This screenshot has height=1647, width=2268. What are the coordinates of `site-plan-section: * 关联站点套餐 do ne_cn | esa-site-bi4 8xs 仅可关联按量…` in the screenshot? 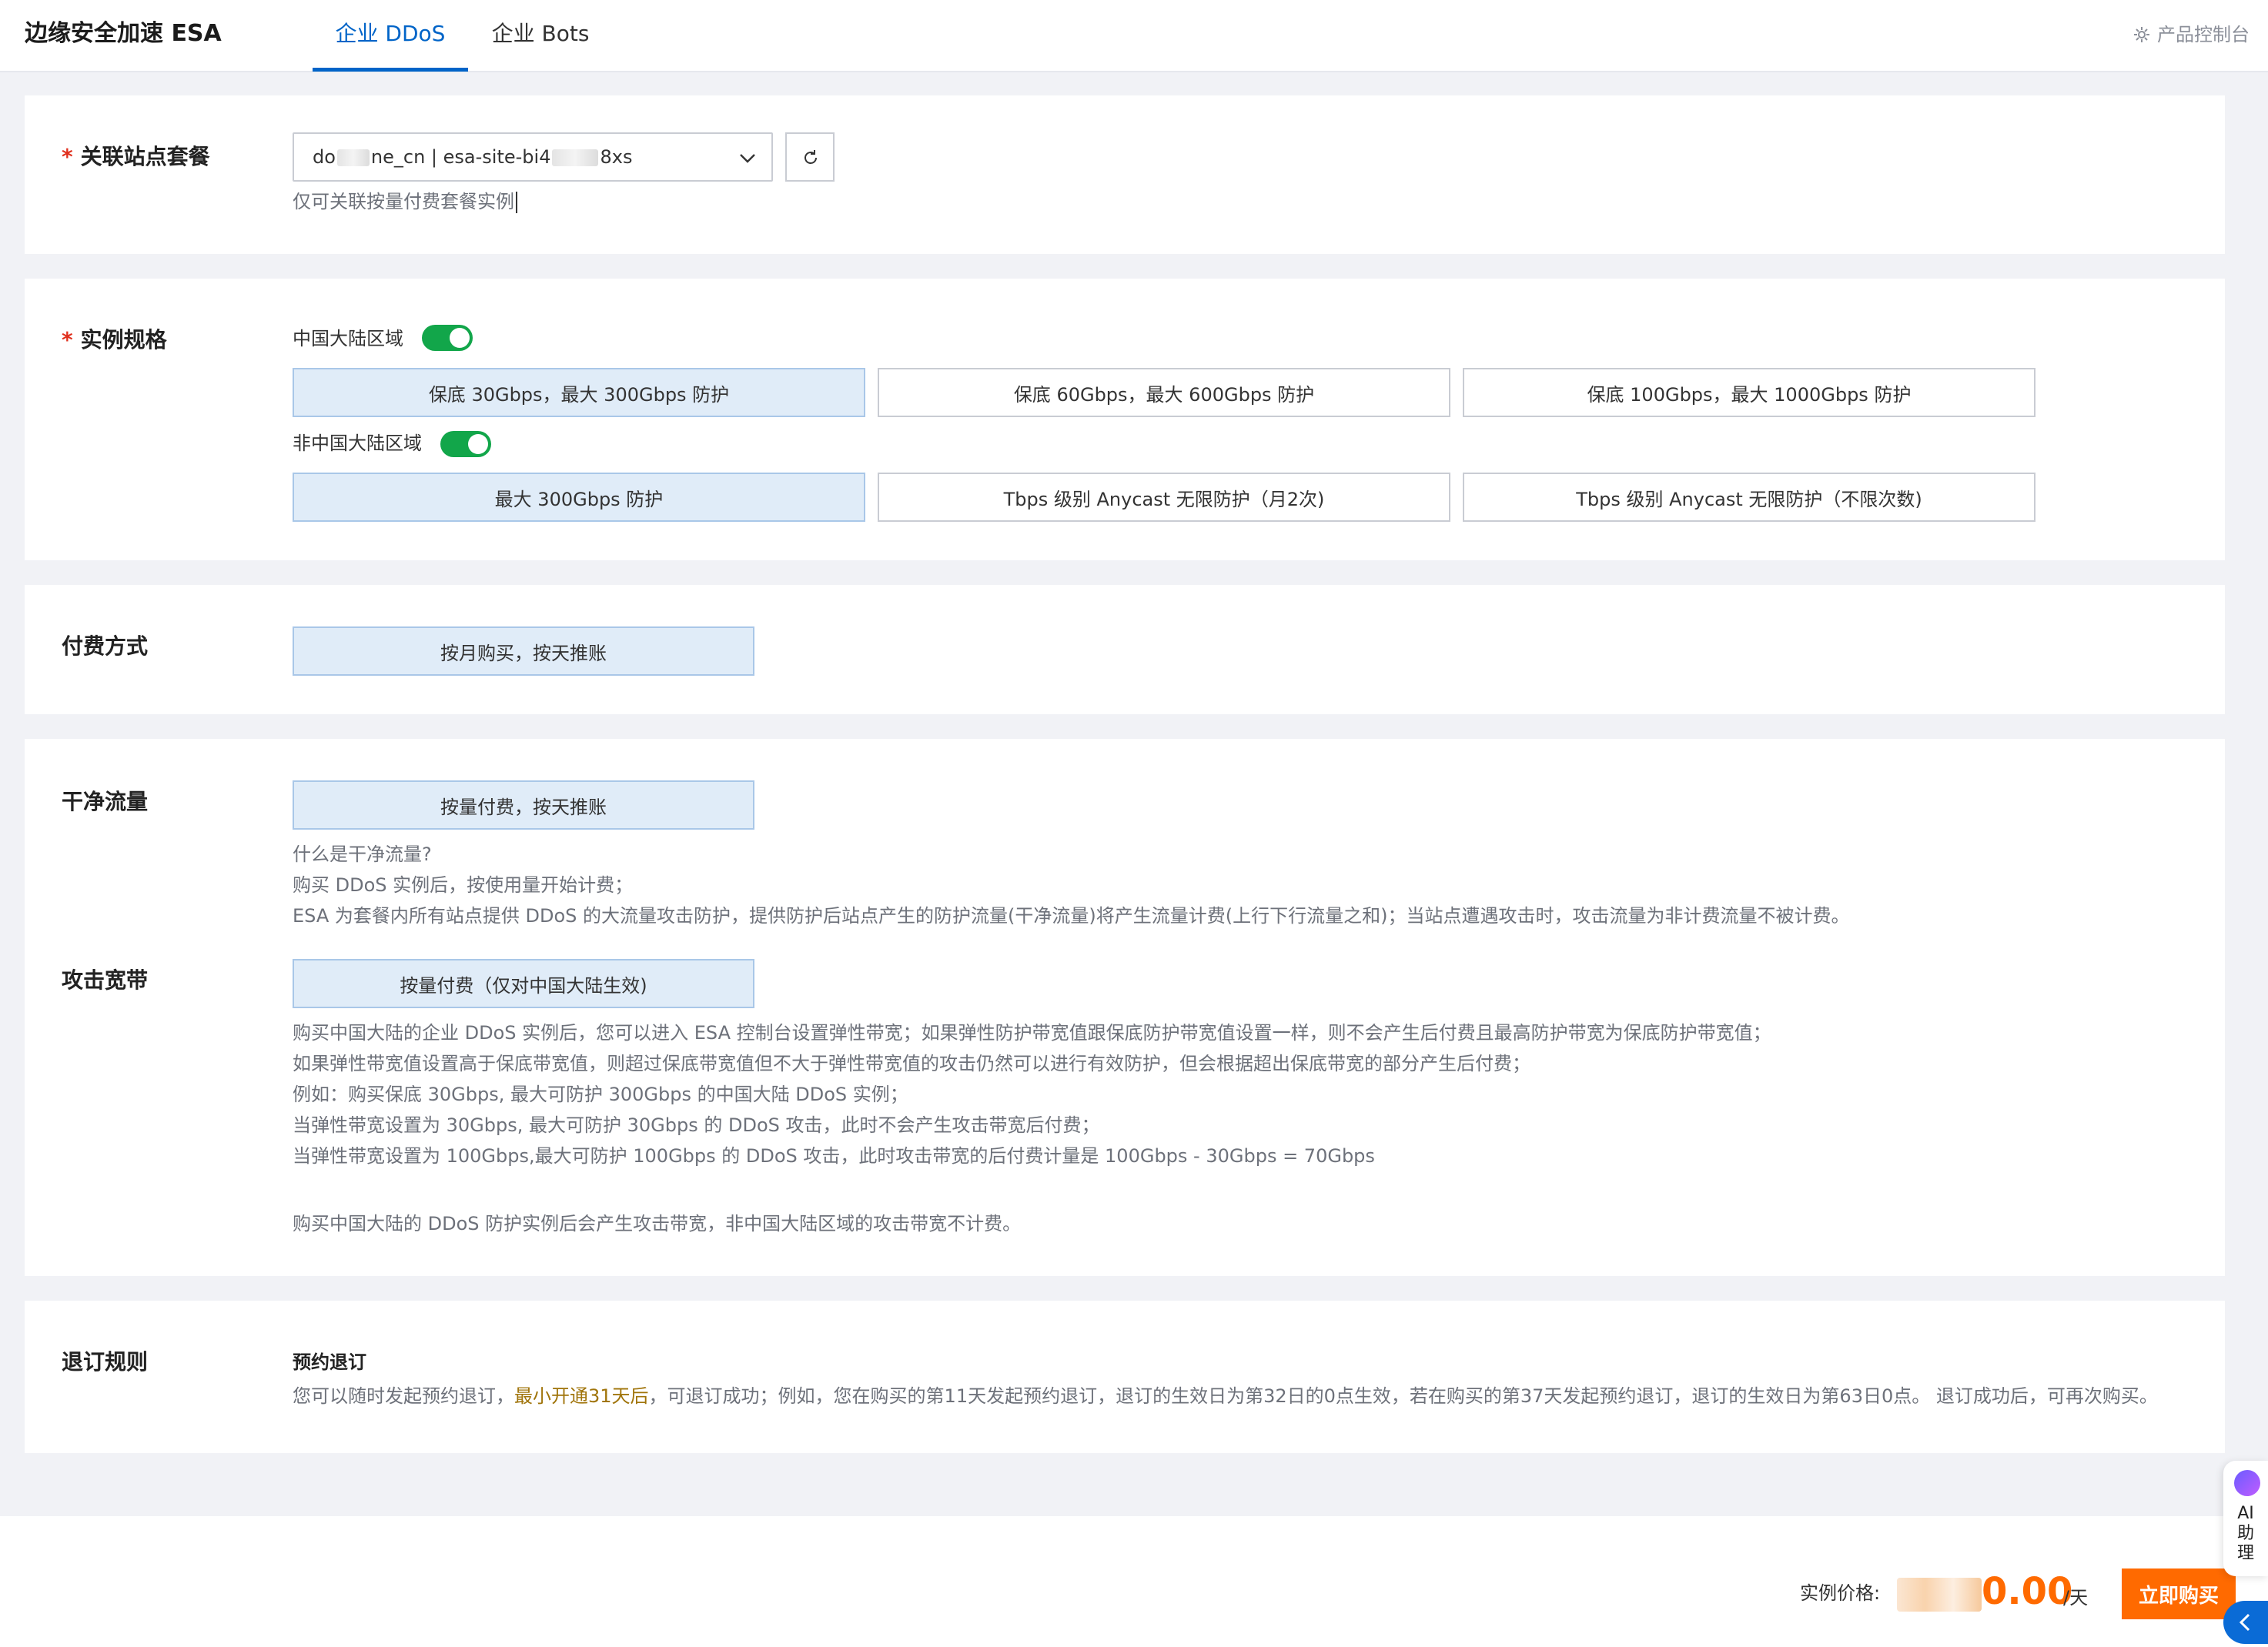 It's located at (1125, 174).